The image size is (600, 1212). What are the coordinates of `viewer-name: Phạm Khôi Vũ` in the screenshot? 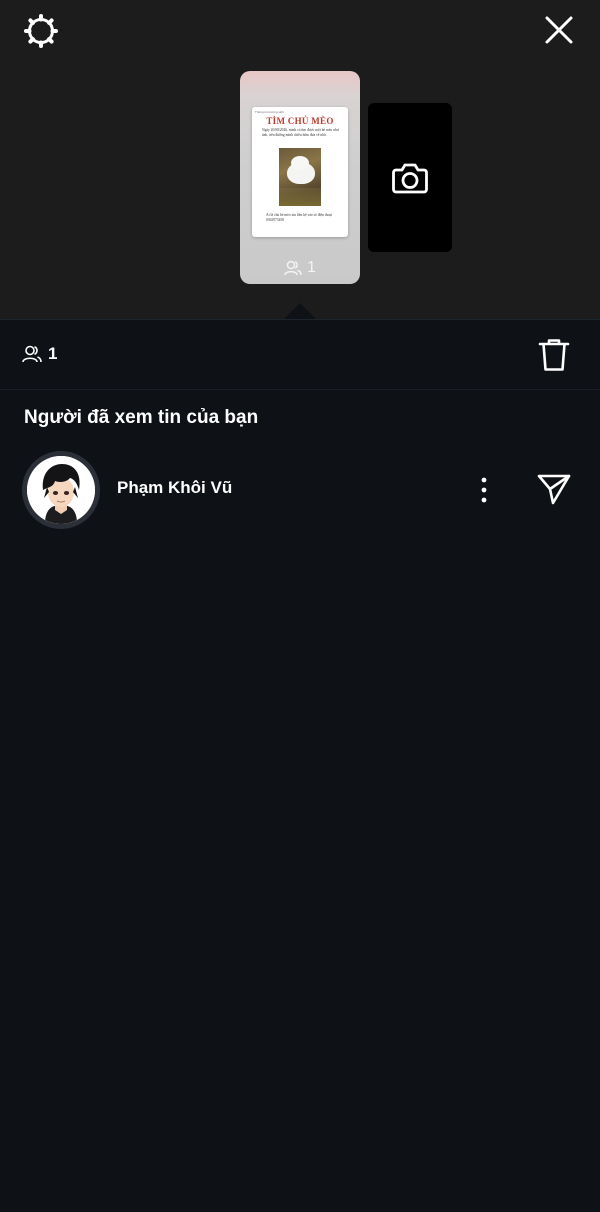 It's located at (174, 488).